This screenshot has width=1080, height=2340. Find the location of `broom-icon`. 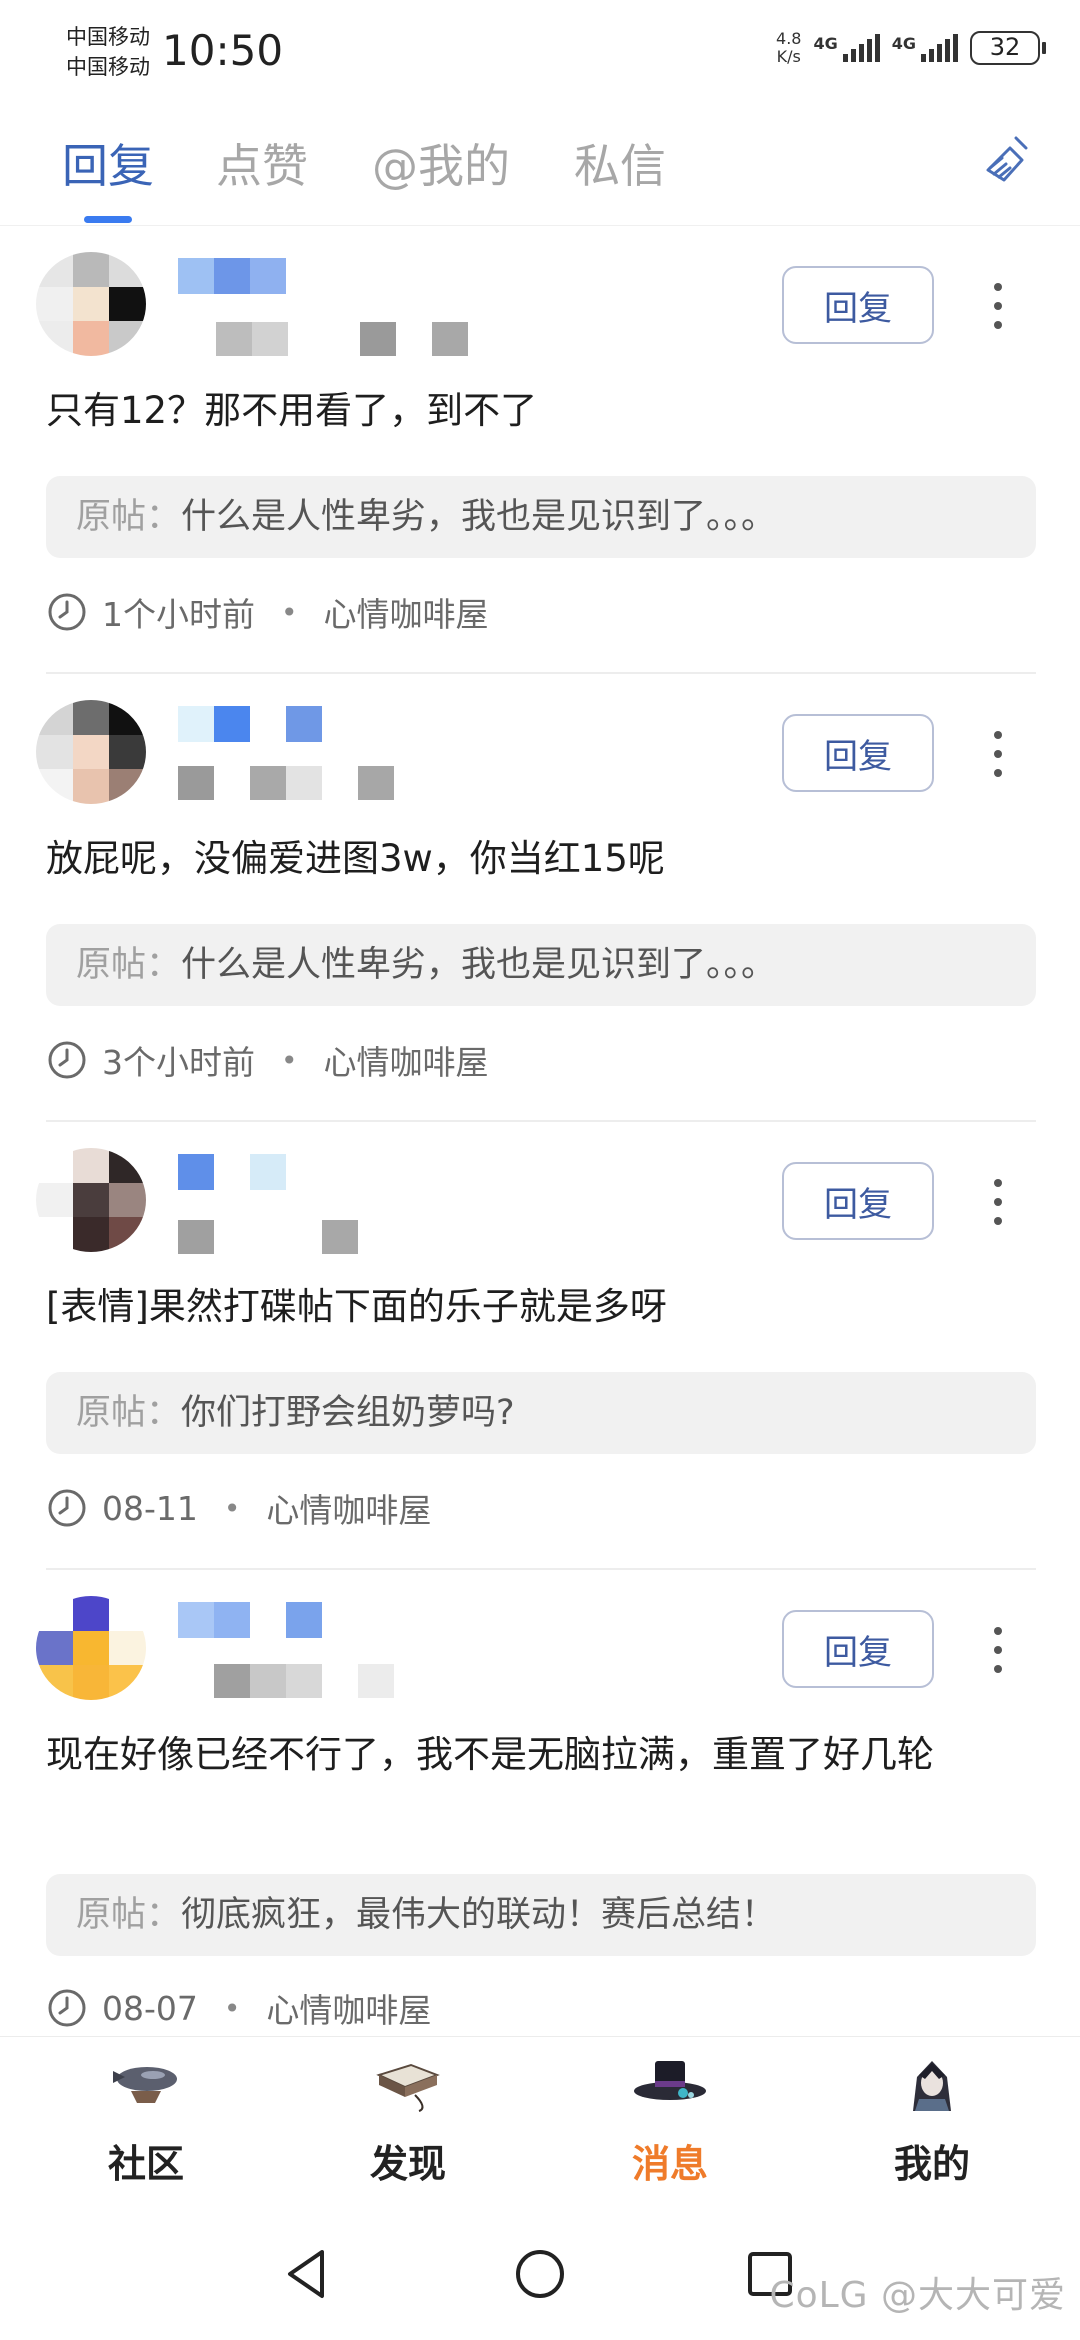

broom-icon is located at coordinates (1008, 162).